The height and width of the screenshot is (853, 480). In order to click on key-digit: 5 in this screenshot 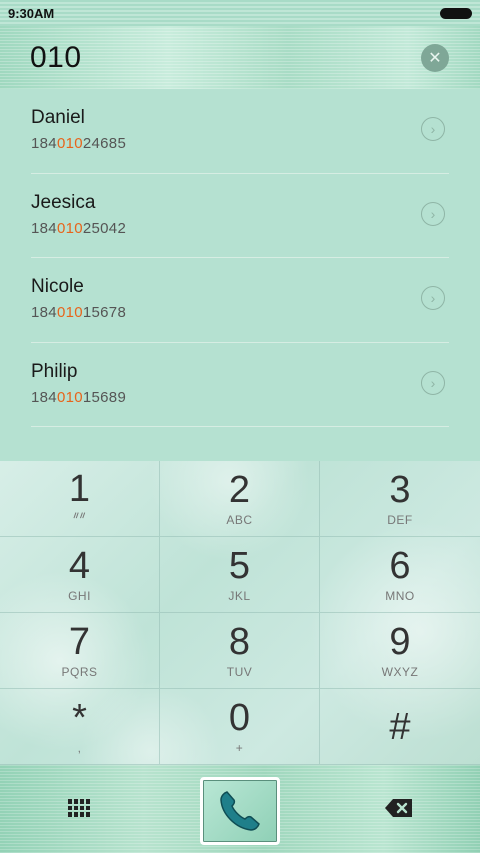, I will do `click(239, 565)`.